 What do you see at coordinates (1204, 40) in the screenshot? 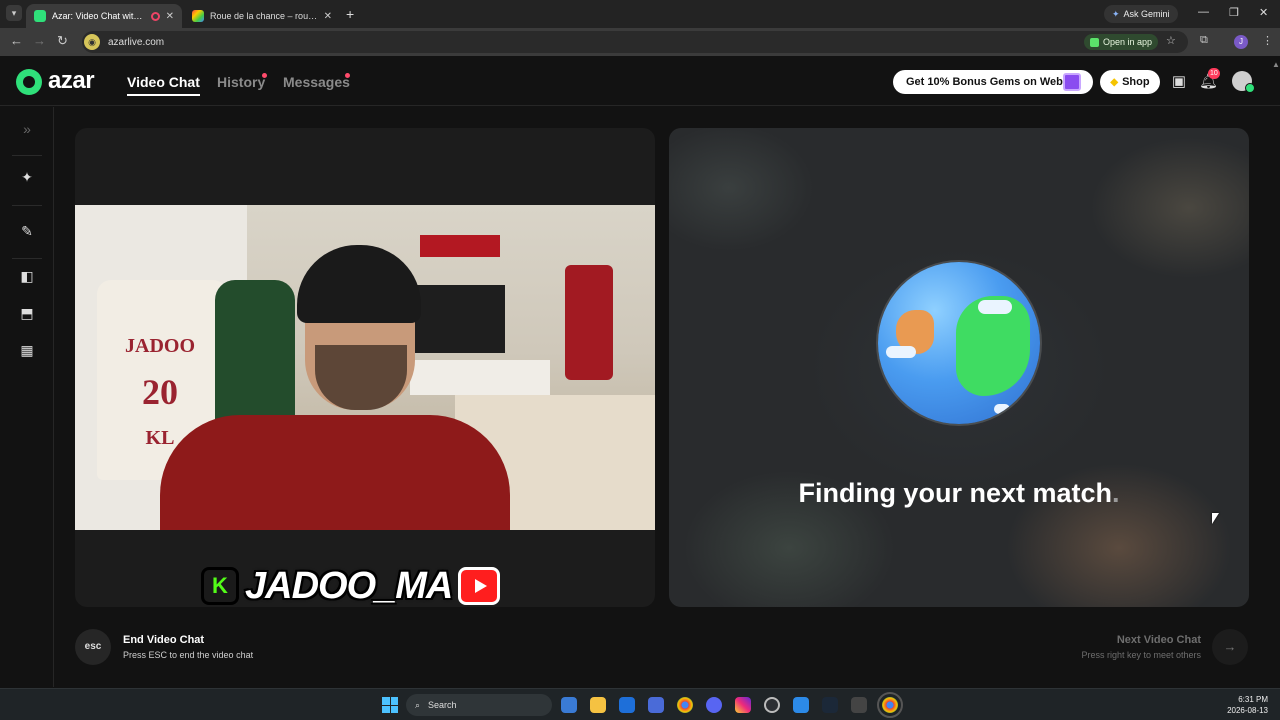
I see `extensions-icon: ⧉` at bounding box center [1204, 40].